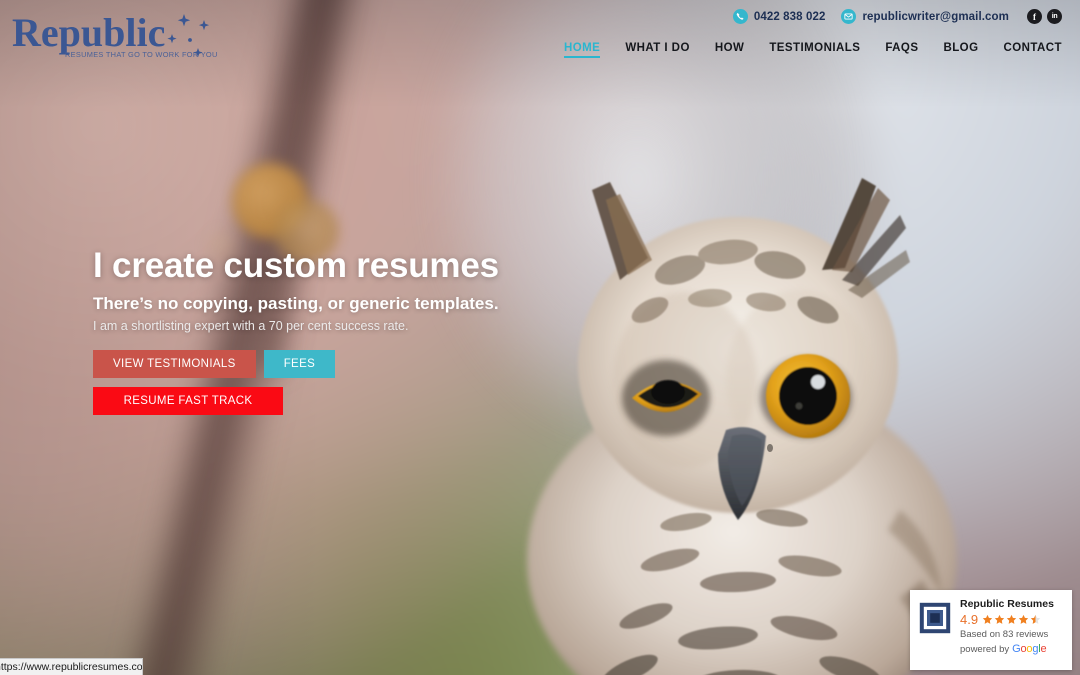  What do you see at coordinates (1035, 619) in the screenshot?
I see `star-half-icon` at bounding box center [1035, 619].